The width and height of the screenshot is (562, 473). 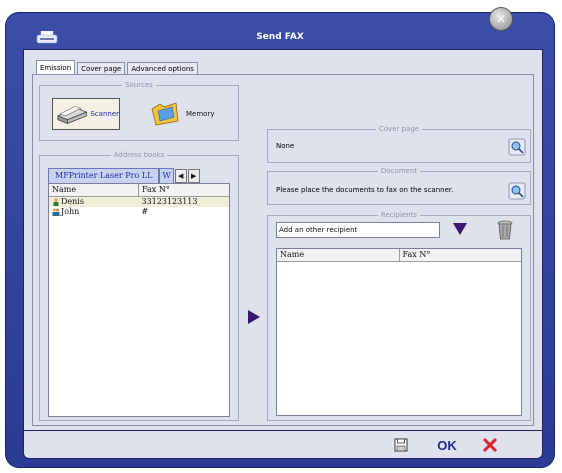 I want to click on contact-name: Denis, so click(x=72, y=201).